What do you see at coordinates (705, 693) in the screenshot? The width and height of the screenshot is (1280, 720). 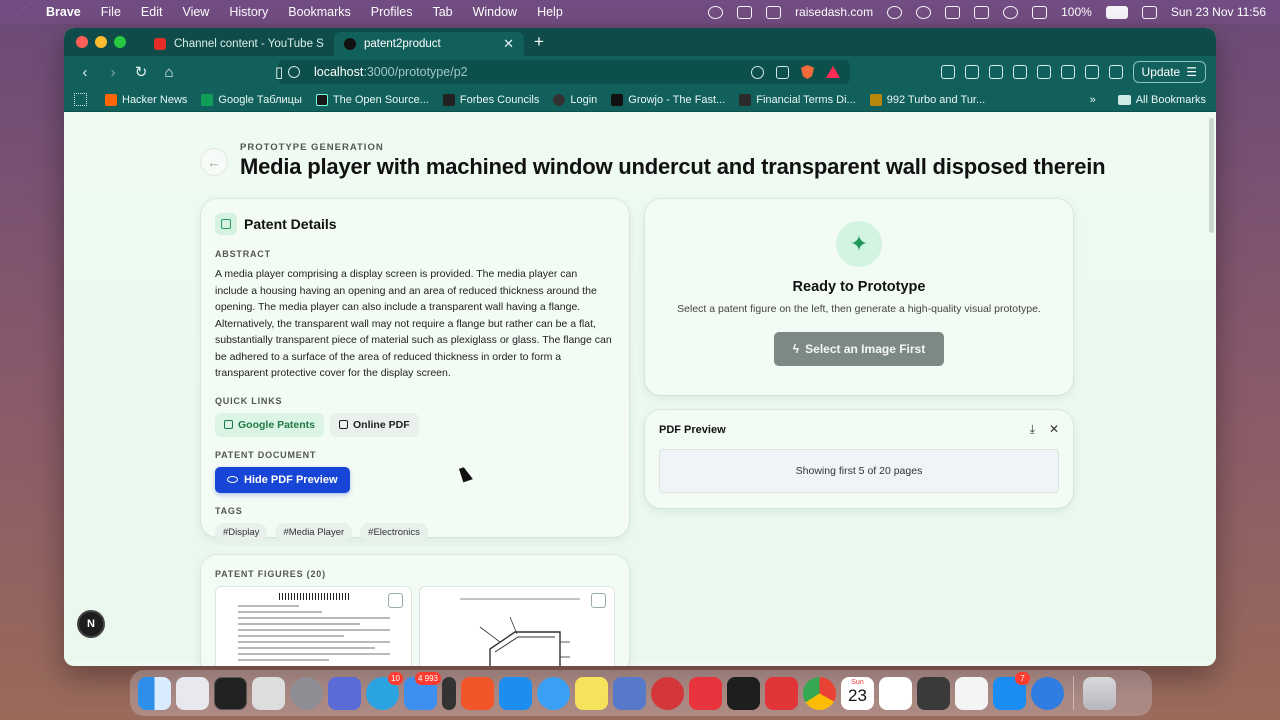 I see `anydesk-icon` at bounding box center [705, 693].